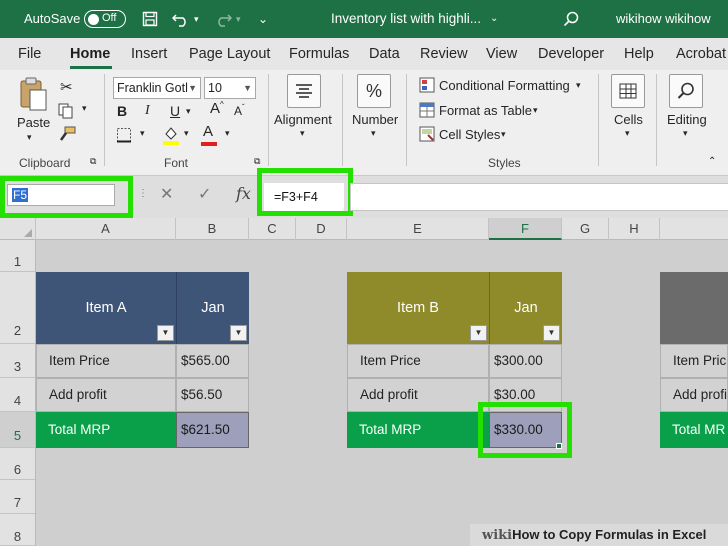 The image size is (728, 546). Describe the element at coordinates (525, 229) in the screenshot. I see `column-header-f: F` at that location.